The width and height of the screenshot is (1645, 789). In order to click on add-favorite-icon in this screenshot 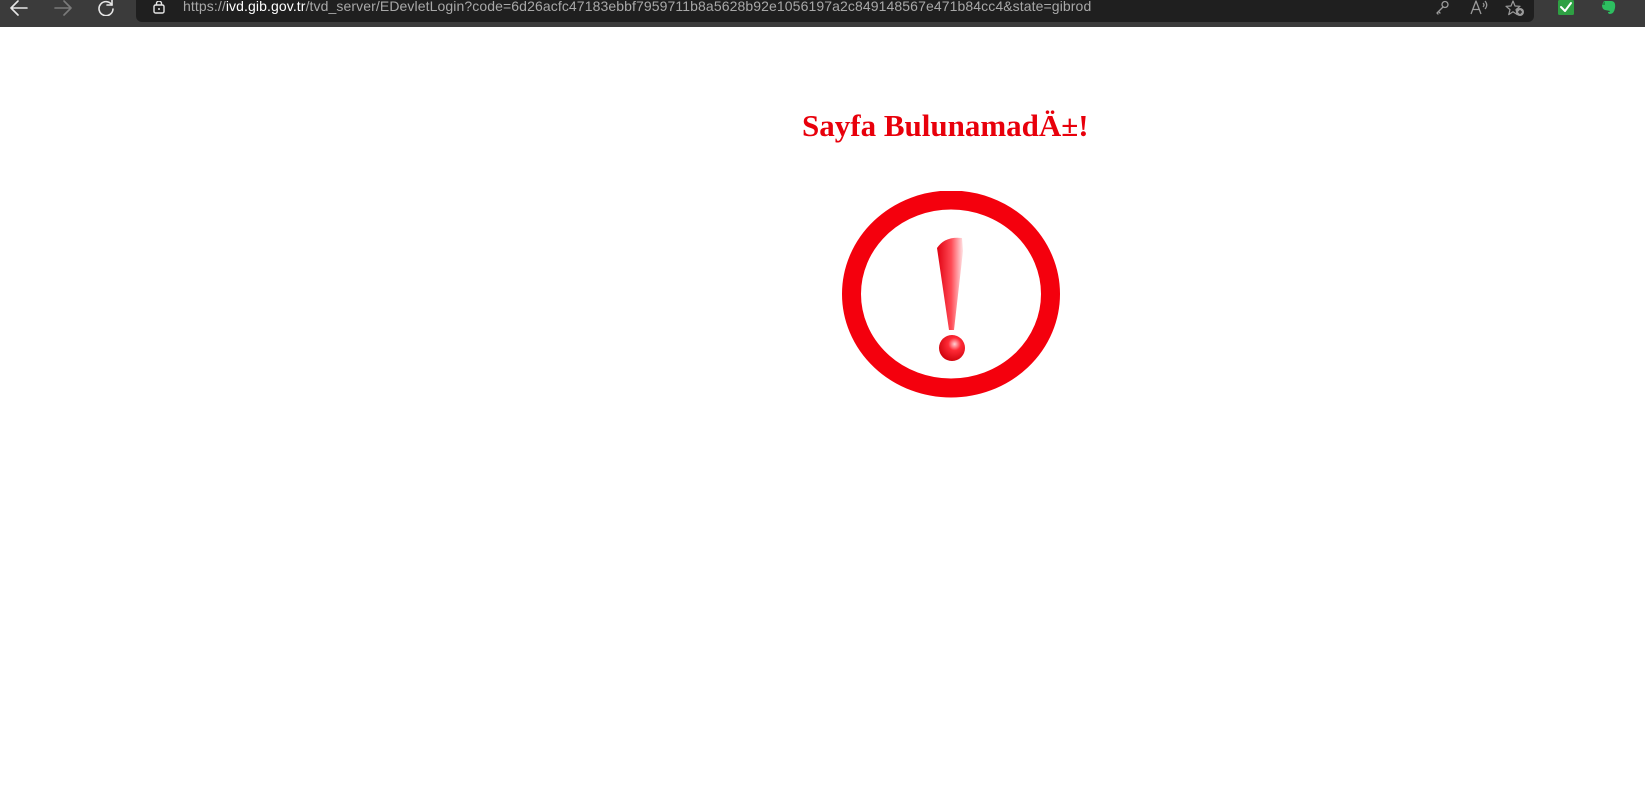, I will do `click(1515, 8)`.